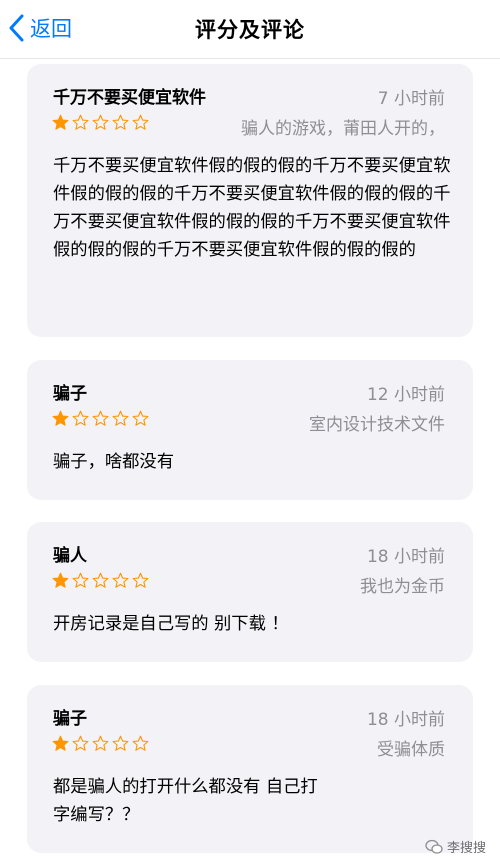  I want to click on review-author: 室内设计技术文件, so click(377, 425).